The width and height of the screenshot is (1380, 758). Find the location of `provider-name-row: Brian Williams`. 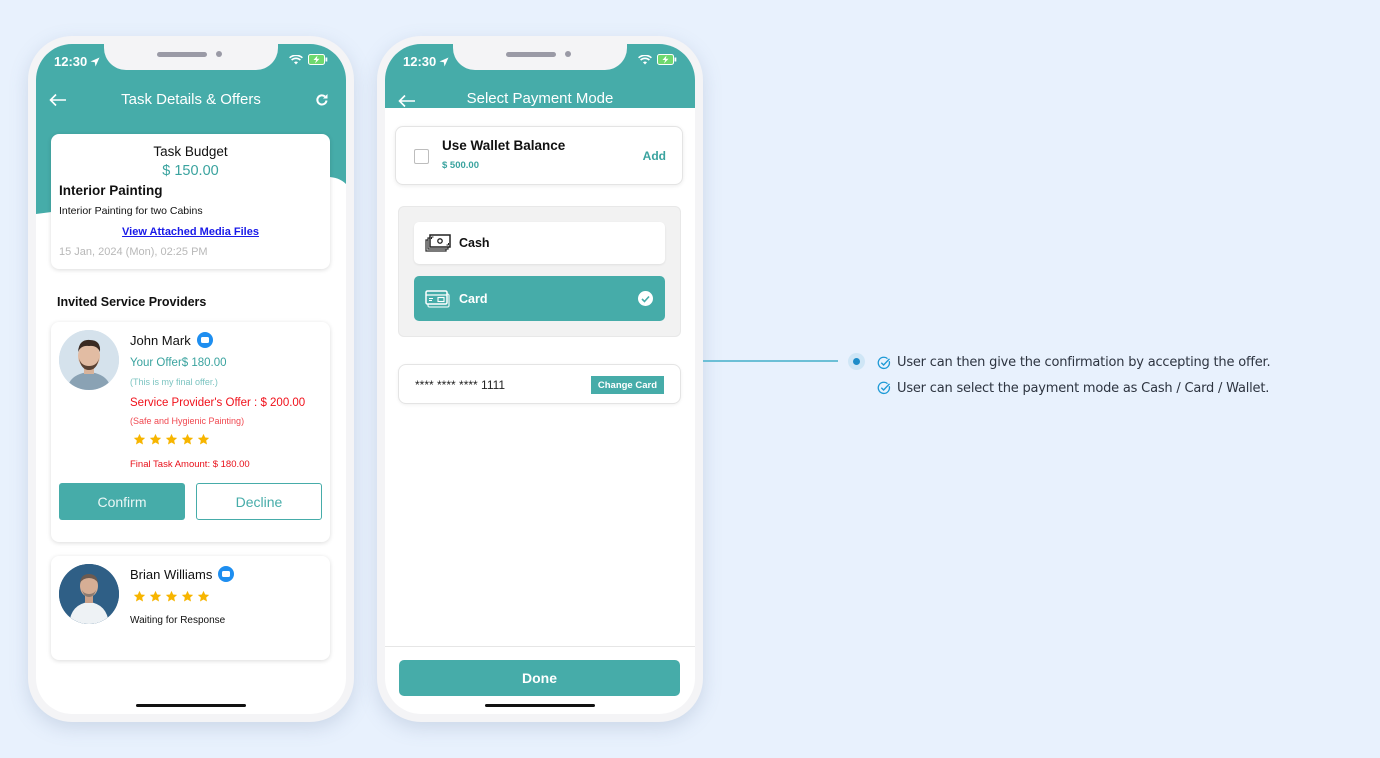

provider-name-row: Brian Williams is located at coordinates (182, 574).